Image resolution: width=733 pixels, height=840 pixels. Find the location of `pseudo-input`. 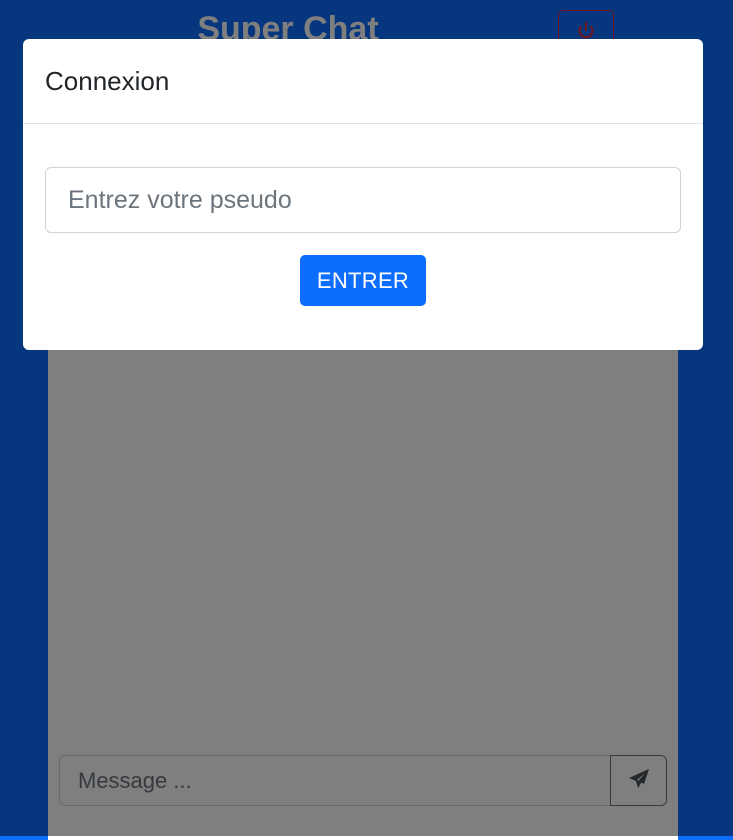

pseudo-input is located at coordinates (363, 200).